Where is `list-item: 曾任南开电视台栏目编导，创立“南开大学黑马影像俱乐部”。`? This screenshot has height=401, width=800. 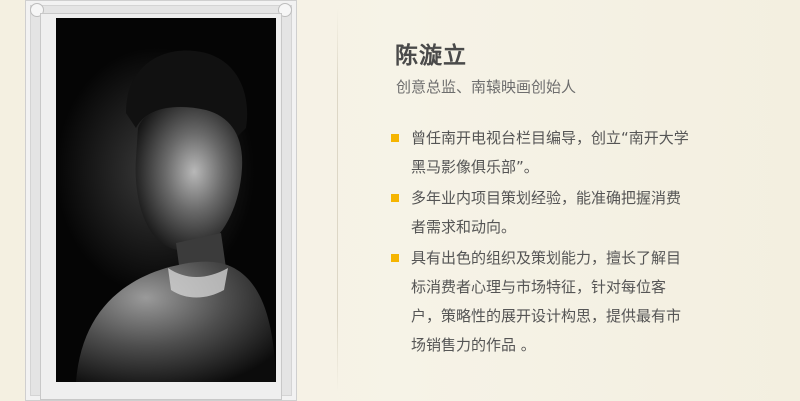 list-item: 曾任南开电视台栏目编导，创立“南开大学黑马影像俱乐部”。 is located at coordinates (539, 153).